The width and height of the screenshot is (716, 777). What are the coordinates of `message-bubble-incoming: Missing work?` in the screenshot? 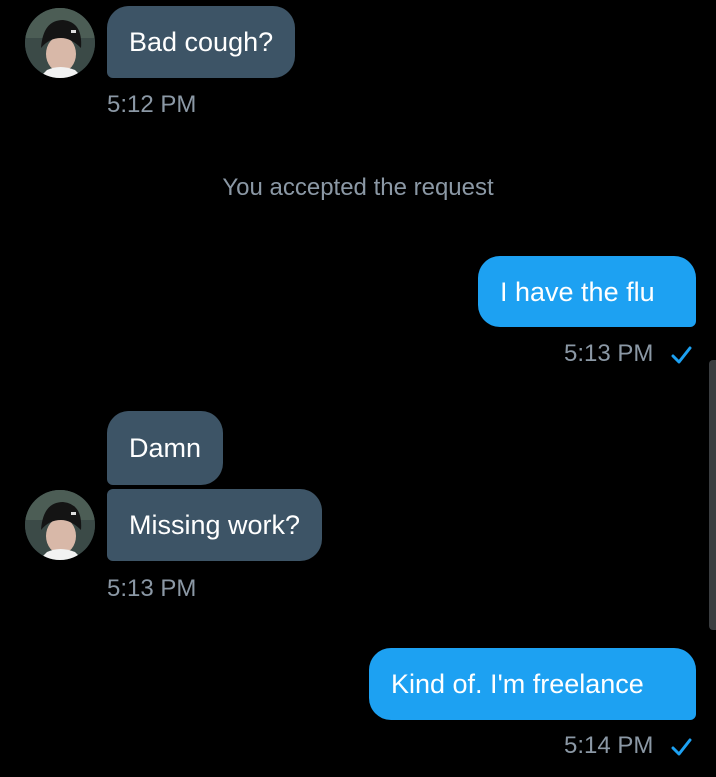 It's located at (215, 525).